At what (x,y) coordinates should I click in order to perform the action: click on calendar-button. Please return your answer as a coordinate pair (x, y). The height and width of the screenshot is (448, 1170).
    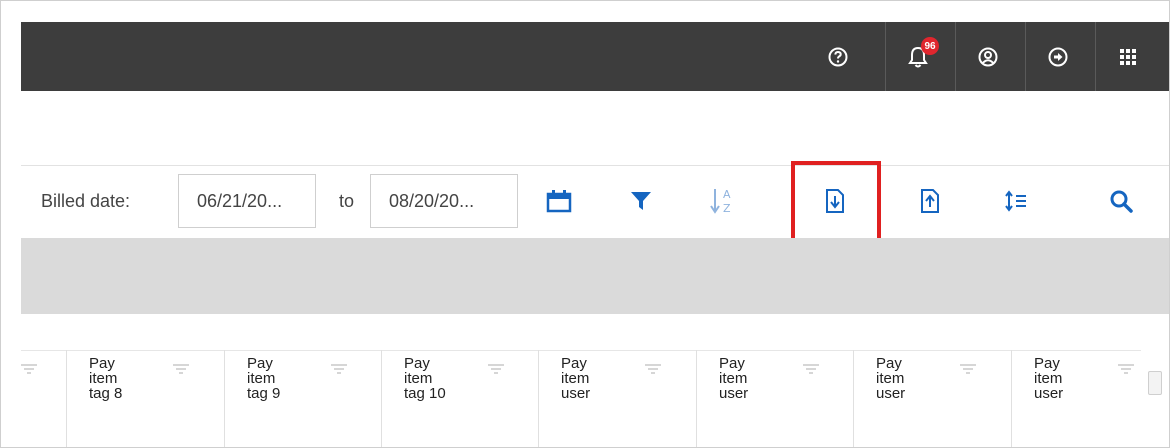
    Looking at the image, I should click on (559, 201).